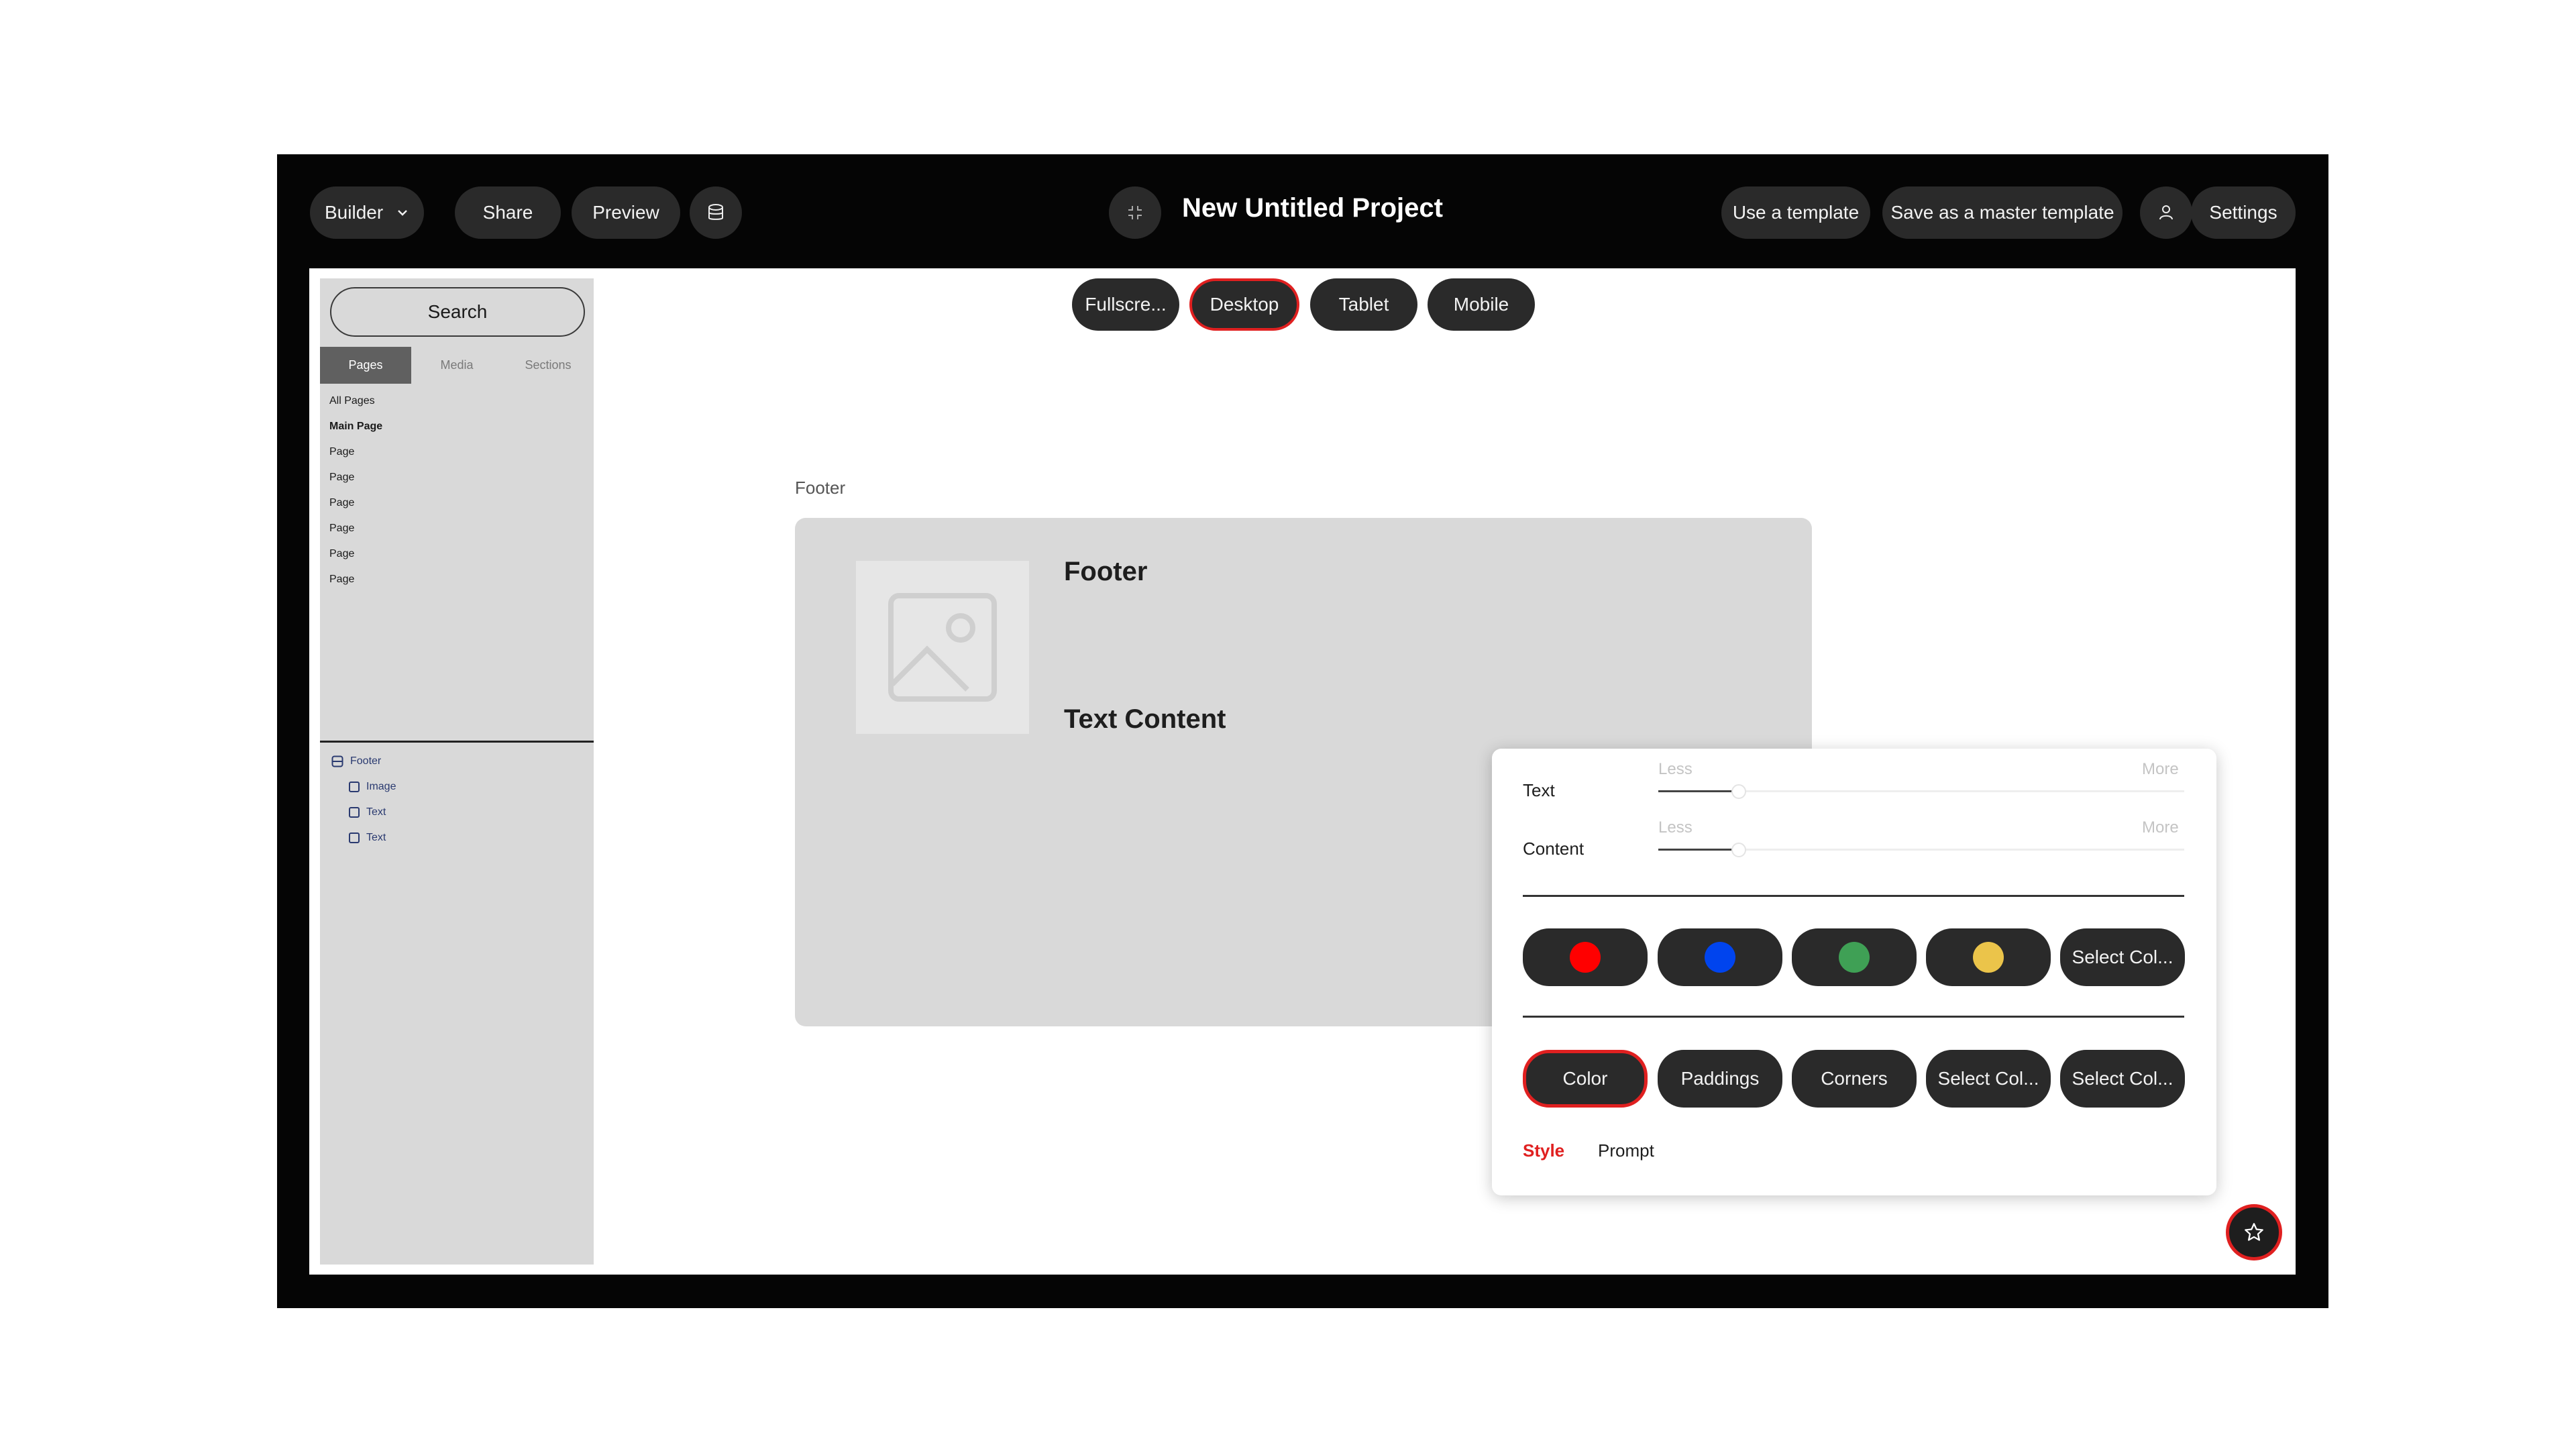 Image resolution: width=2576 pixels, height=1449 pixels. Describe the element at coordinates (457, 742) in the screenshot. I see `panel-divider` at that location.